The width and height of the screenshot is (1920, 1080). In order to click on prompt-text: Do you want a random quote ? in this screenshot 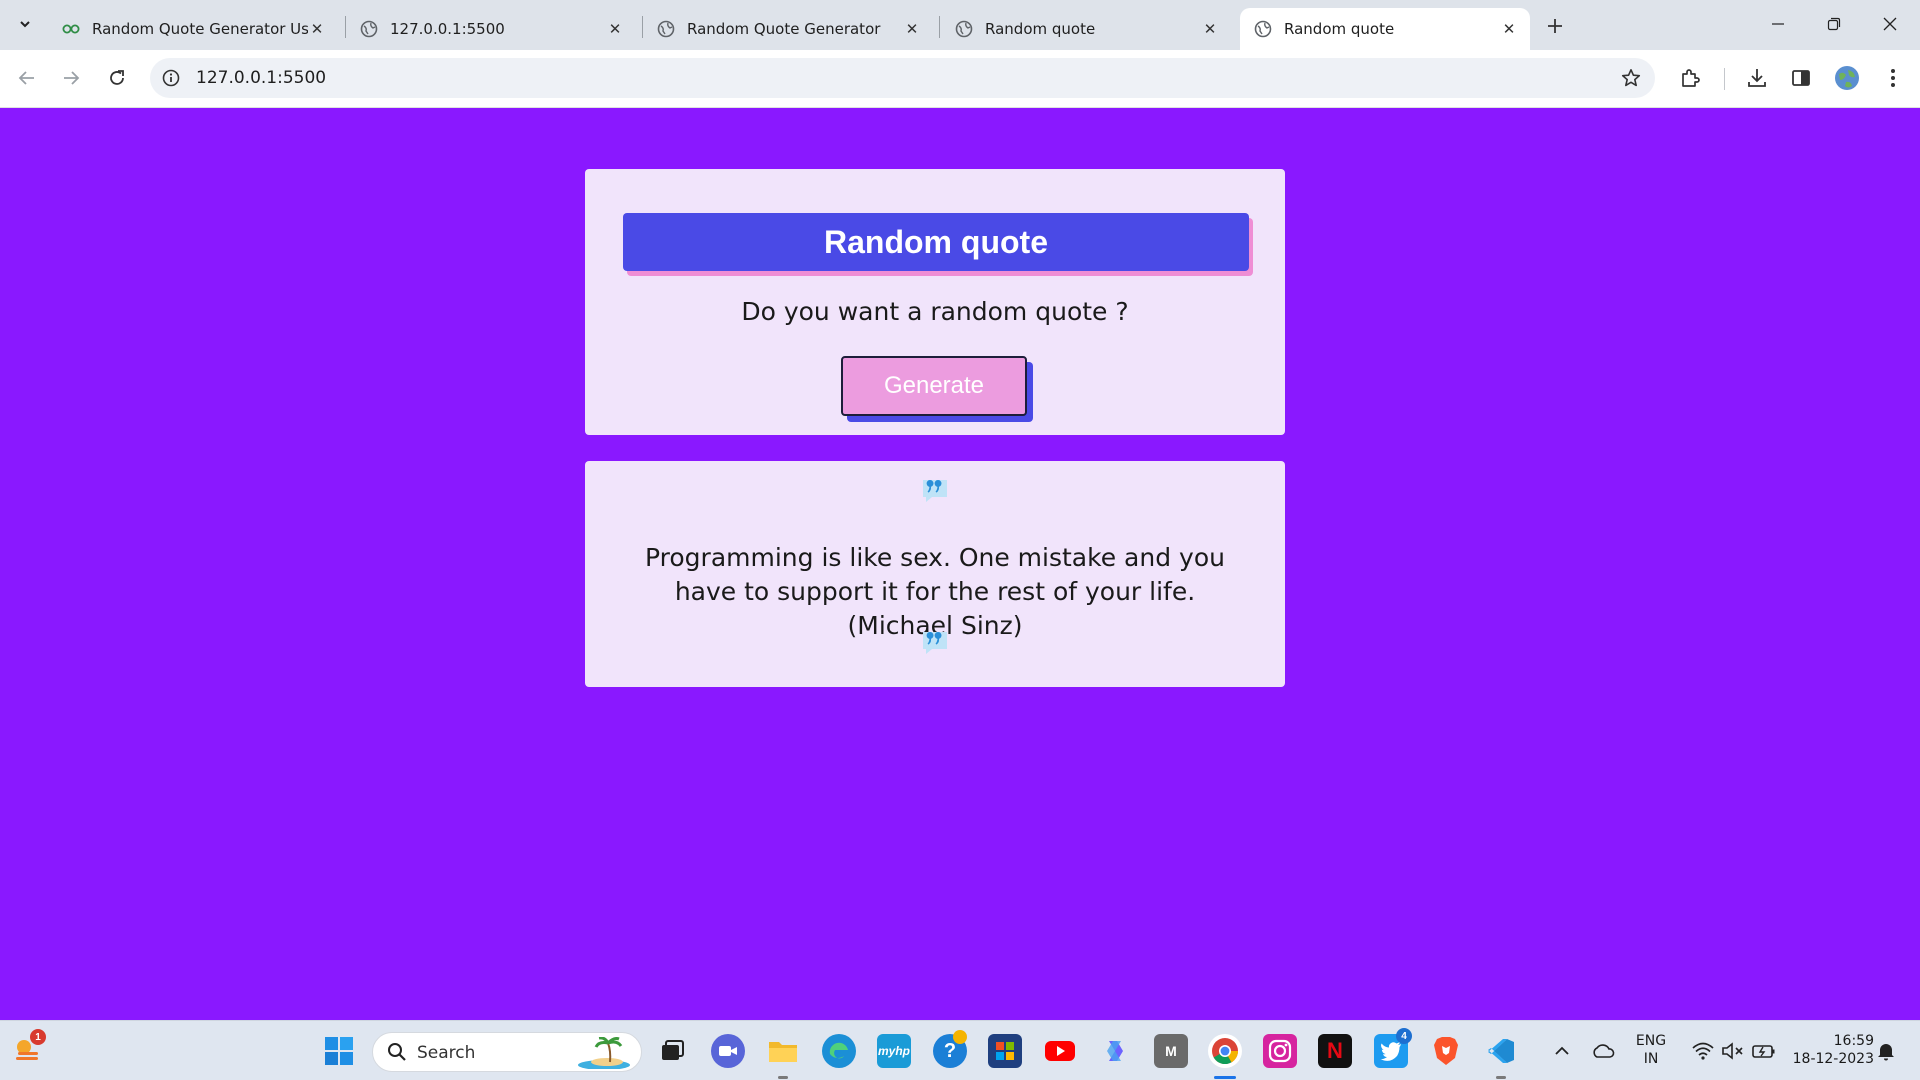, I will do `click(935, 311)`.